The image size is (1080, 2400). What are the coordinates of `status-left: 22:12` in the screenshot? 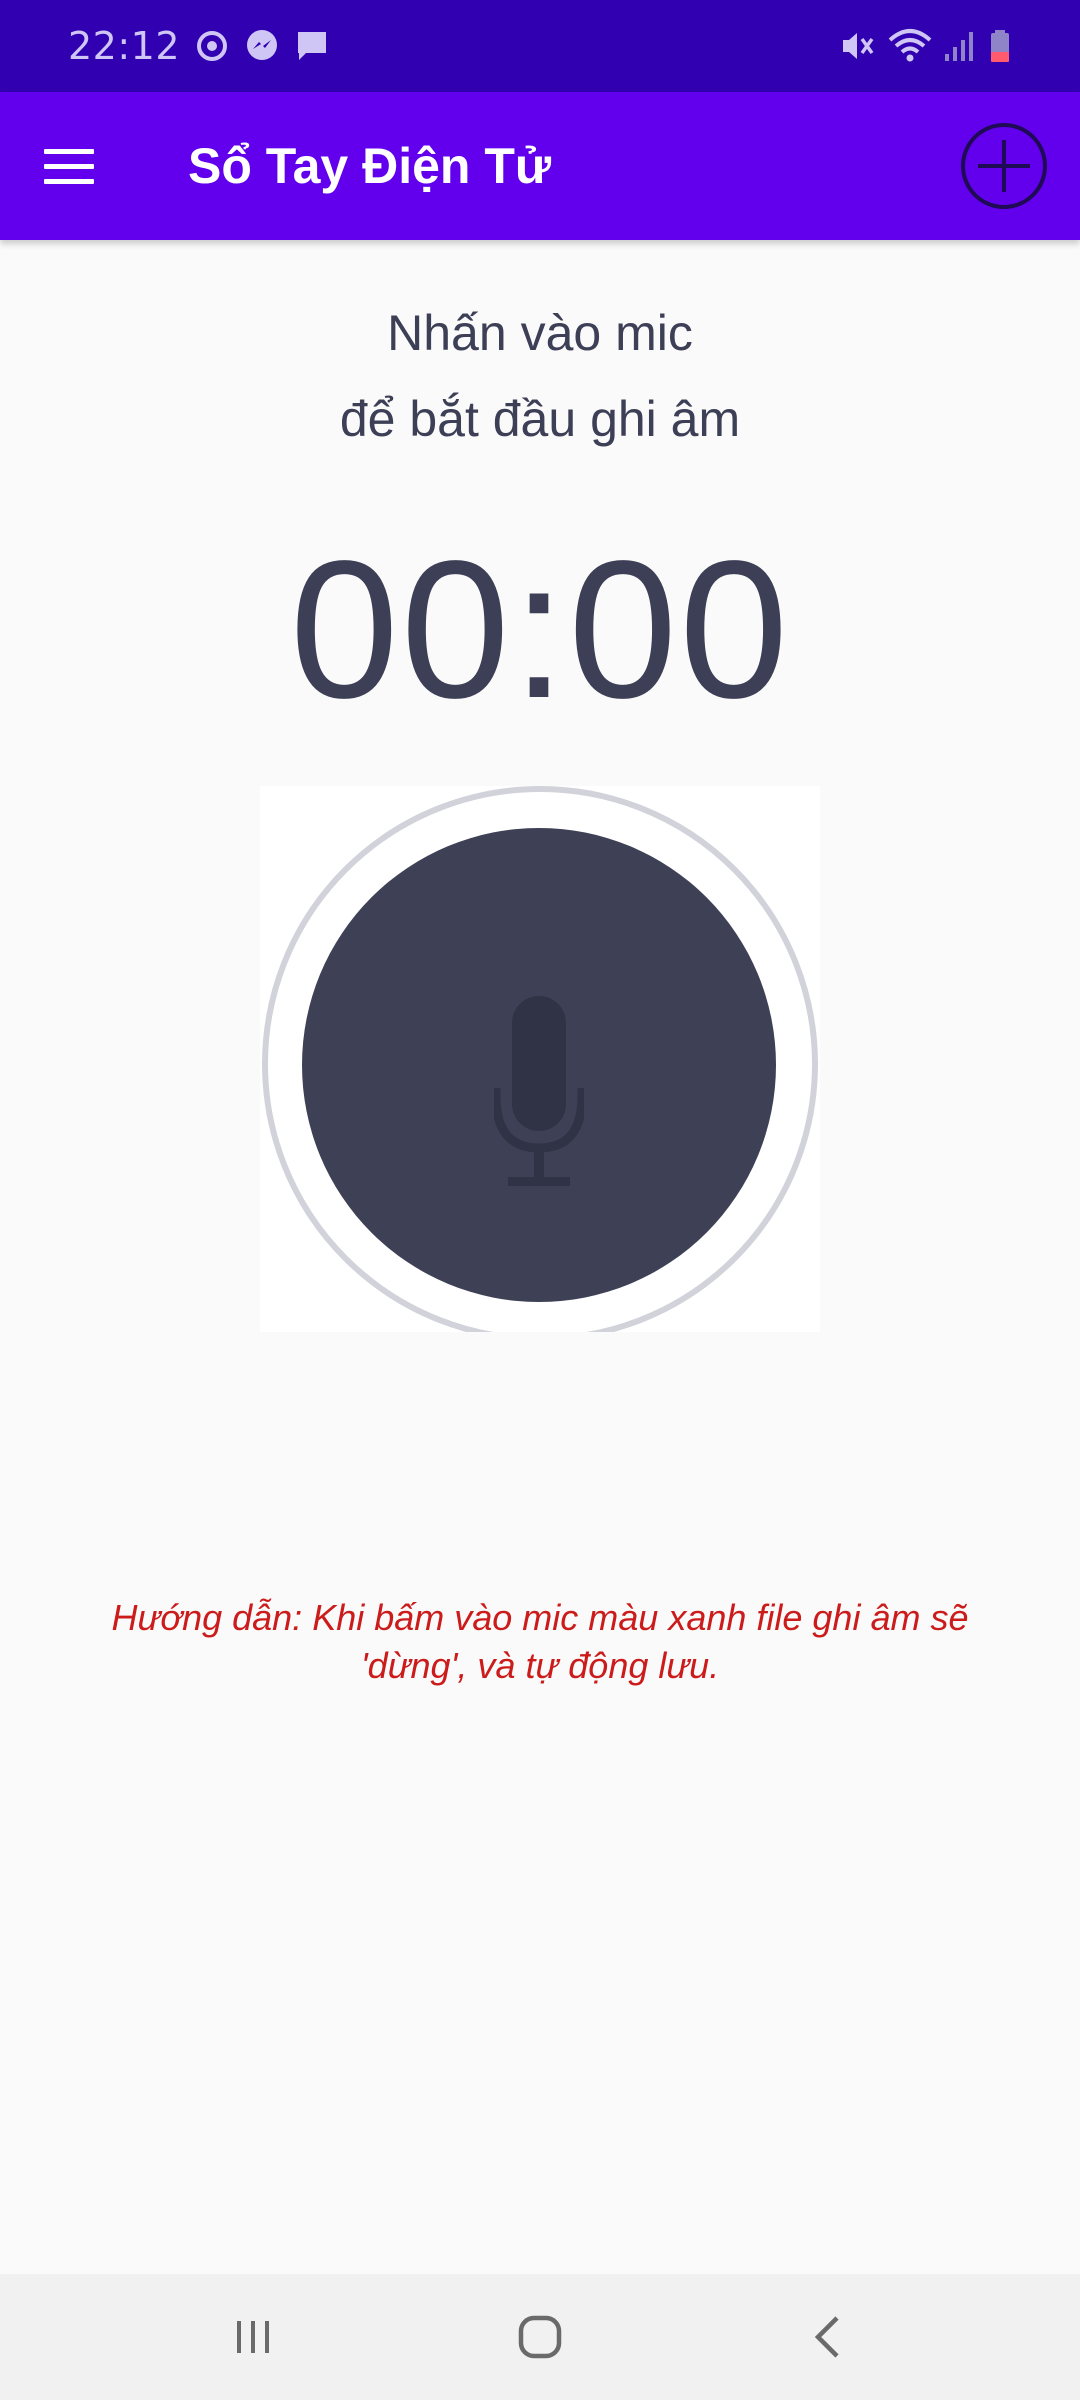 It's located at (199, 46).